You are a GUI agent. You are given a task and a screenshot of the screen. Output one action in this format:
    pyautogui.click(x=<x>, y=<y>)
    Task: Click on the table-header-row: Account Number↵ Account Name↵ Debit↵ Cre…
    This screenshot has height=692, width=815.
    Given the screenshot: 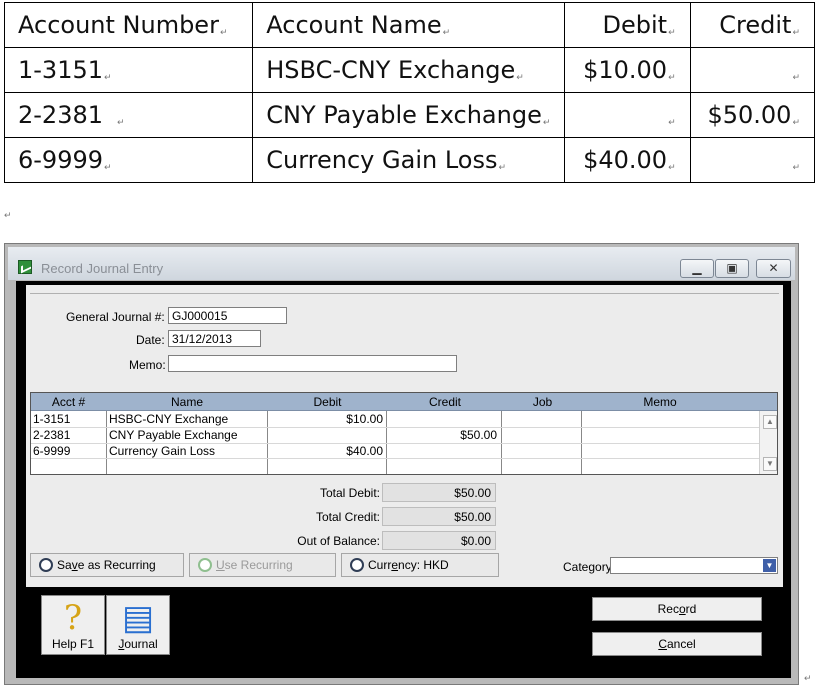 What is the action you would take?
    pyautogui.click(x=409, y=25)
    